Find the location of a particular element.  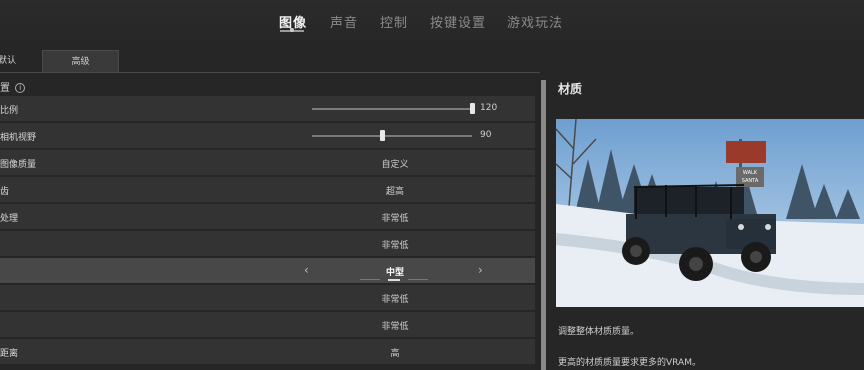

fov-slider-thumb is located at coordinates (383, 135).